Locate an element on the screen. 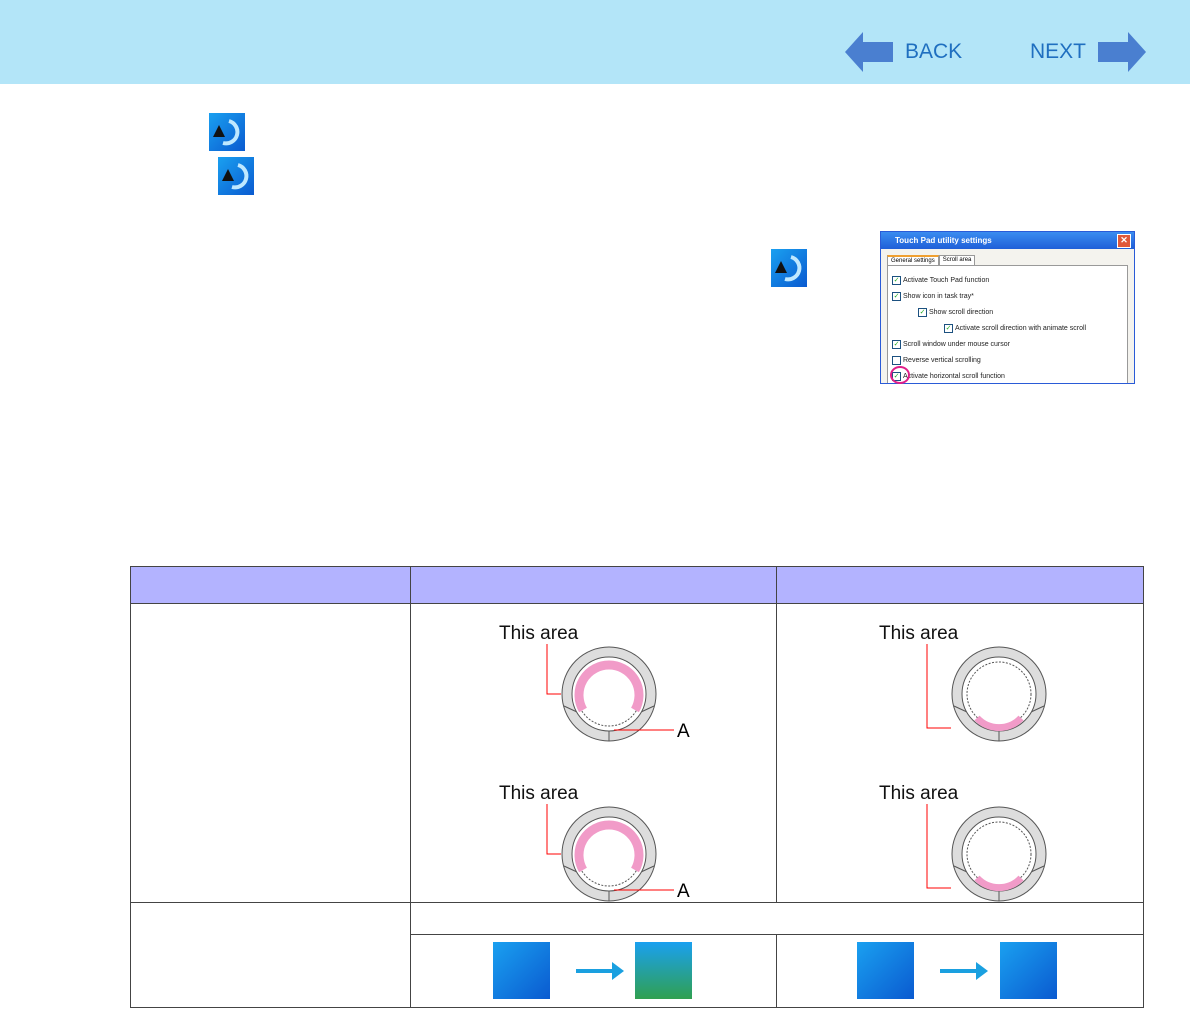 The width and height of the screenshot is (1190, 1009). horizontal-icon-change is located at coordinates (960, 971).